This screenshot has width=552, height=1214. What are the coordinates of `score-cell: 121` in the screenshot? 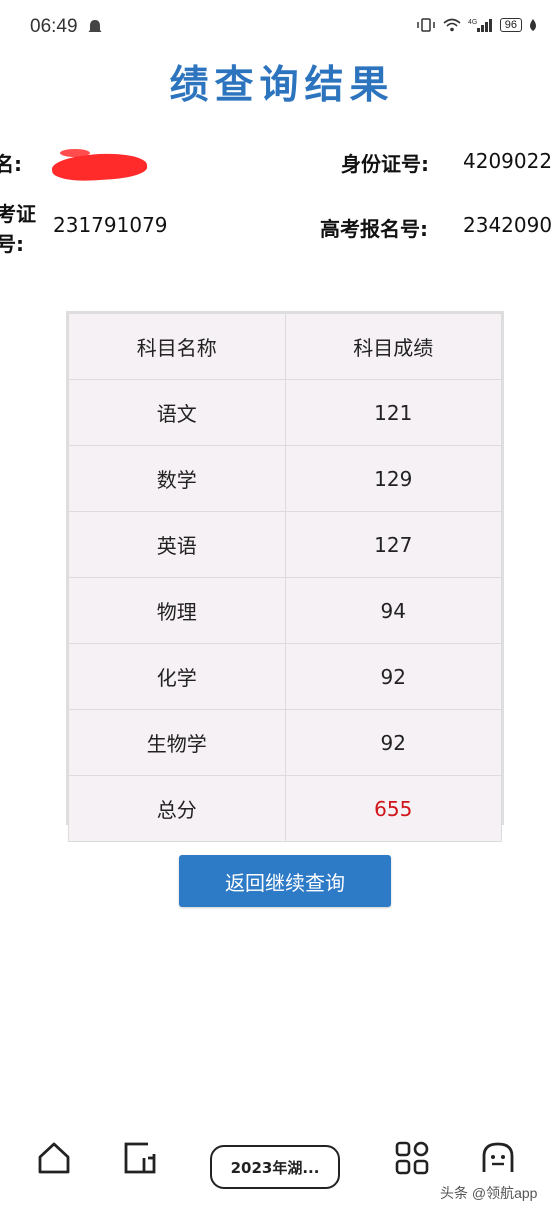 It's located at (393, 412).